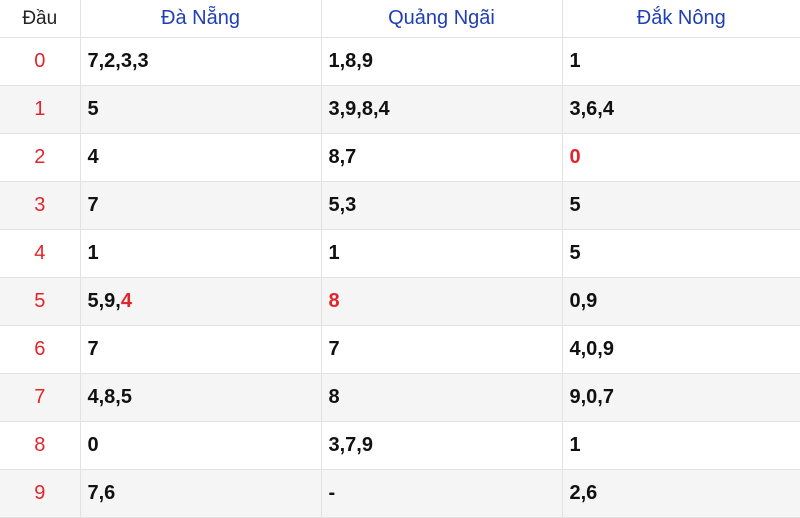 Image resolution: width=800 pixels, height=518 pixels. I want to click on table-row: 6 7 7 4,0,9, so click(400, 349).